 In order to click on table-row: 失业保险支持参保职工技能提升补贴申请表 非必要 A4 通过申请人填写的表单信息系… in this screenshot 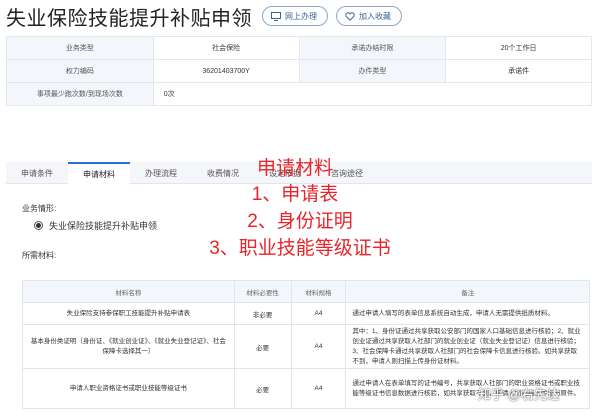, I will do `click(306, 313)`.